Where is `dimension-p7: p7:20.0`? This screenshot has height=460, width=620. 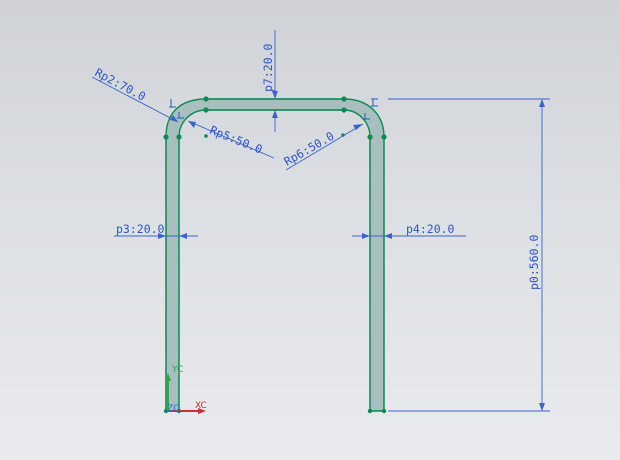 dimension-p7: p7:20.0 is located at coordinates (269, 81).